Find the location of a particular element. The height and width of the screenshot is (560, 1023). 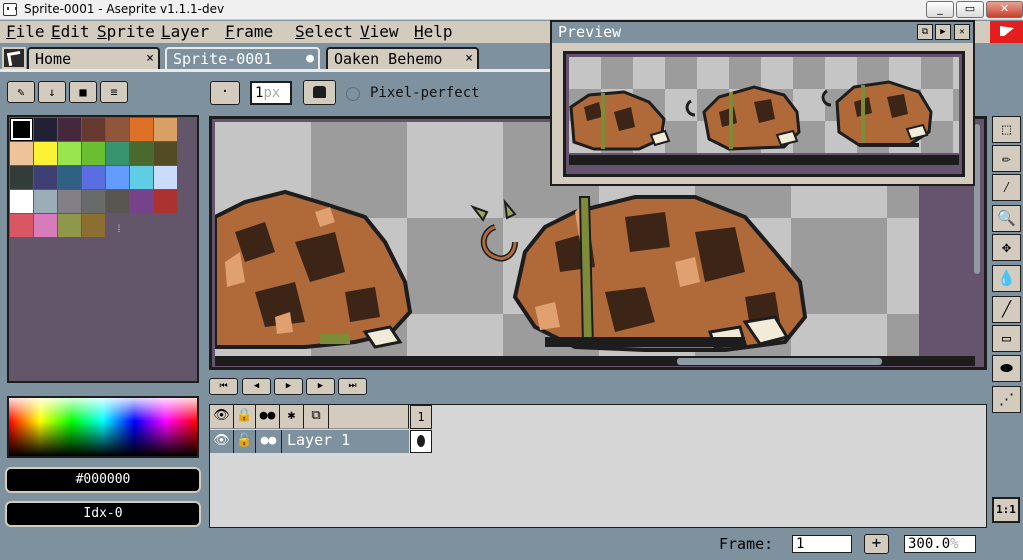

timeline-layers-icon: ⧉ is located at coordinates (316, 417).